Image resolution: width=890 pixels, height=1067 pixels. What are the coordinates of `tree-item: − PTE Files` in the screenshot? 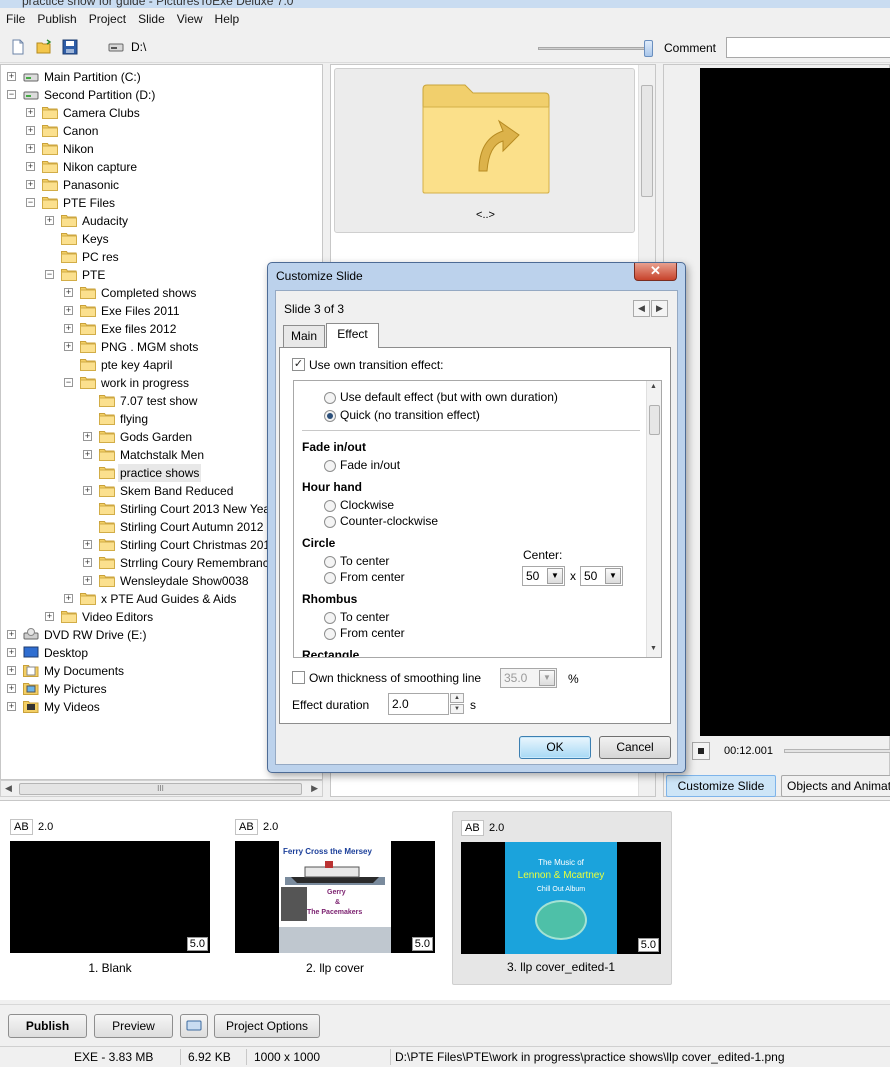 It's located at (161, 203).